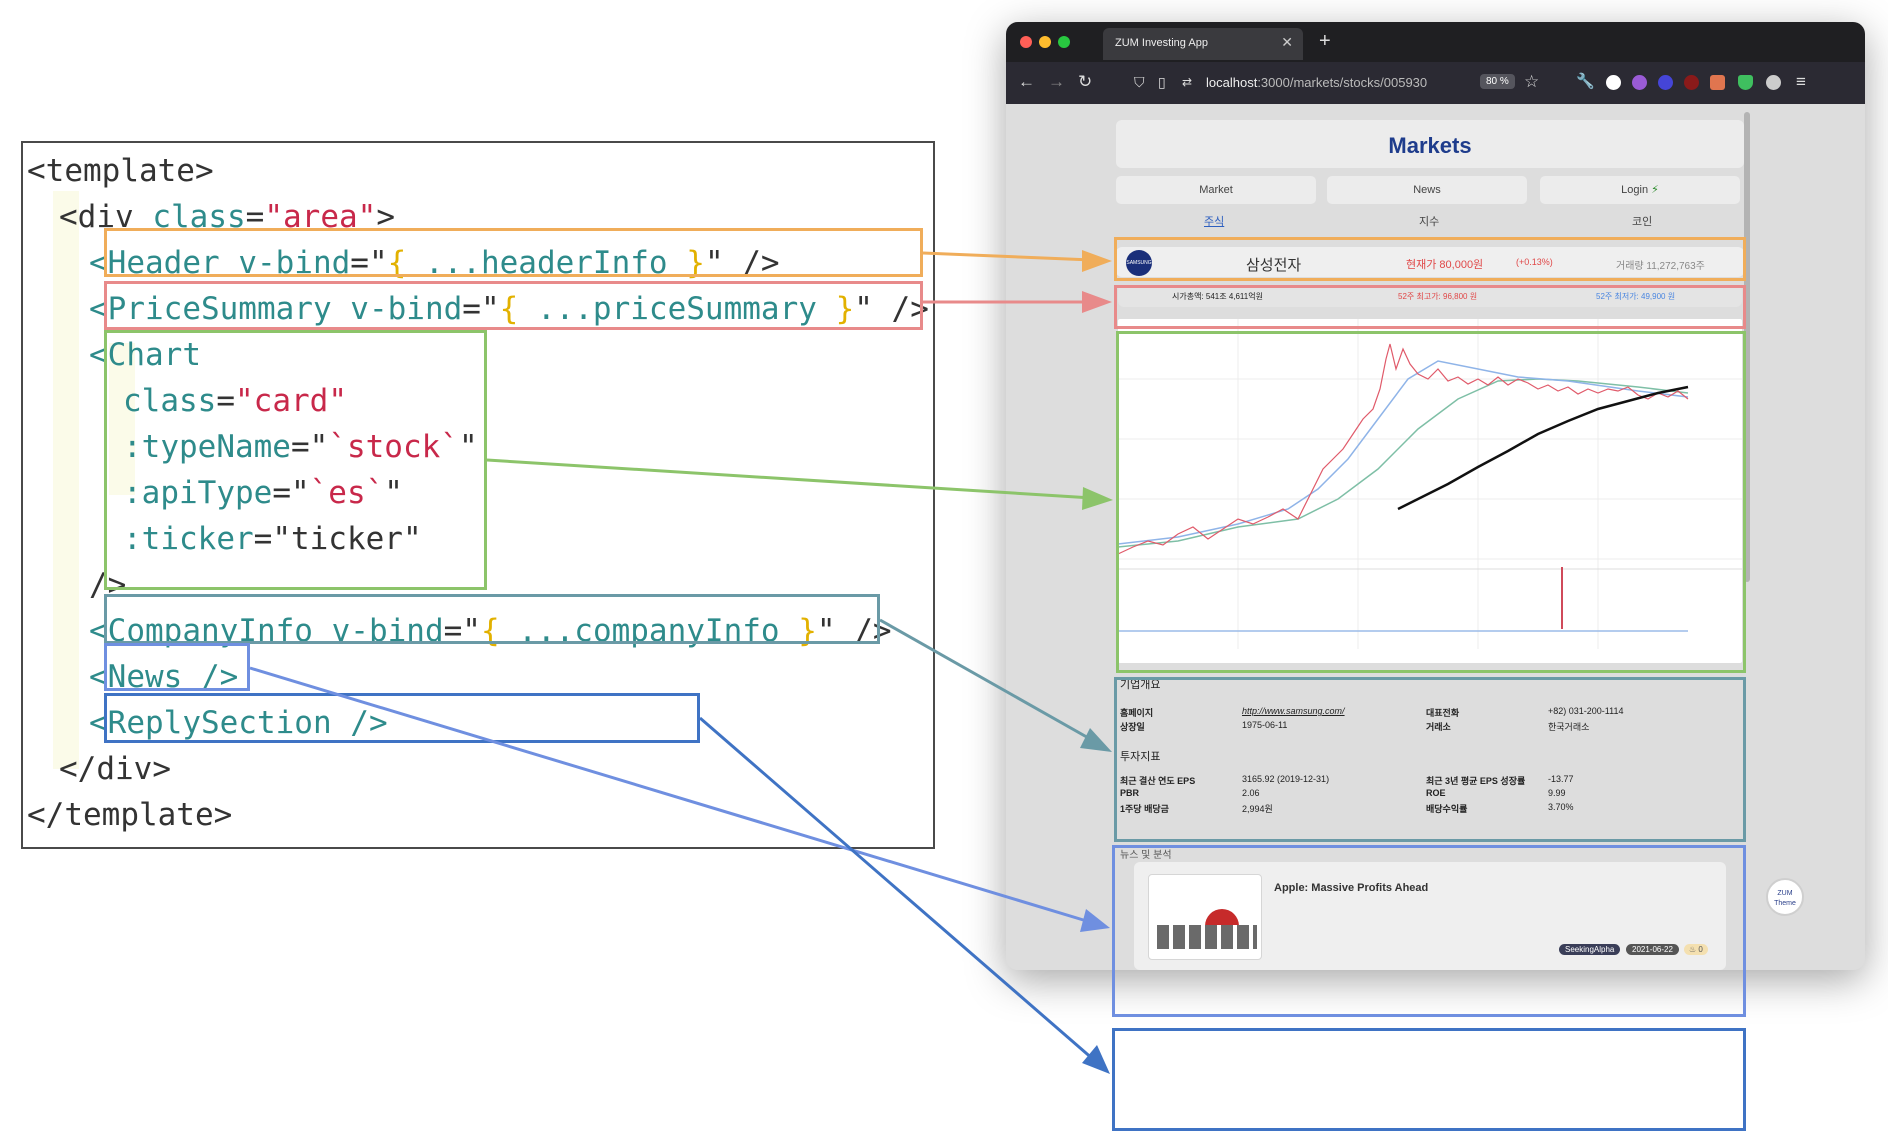 This screenshot has width=1888, height=1148. I want to click on arrow-replysection, so click(904, 895).